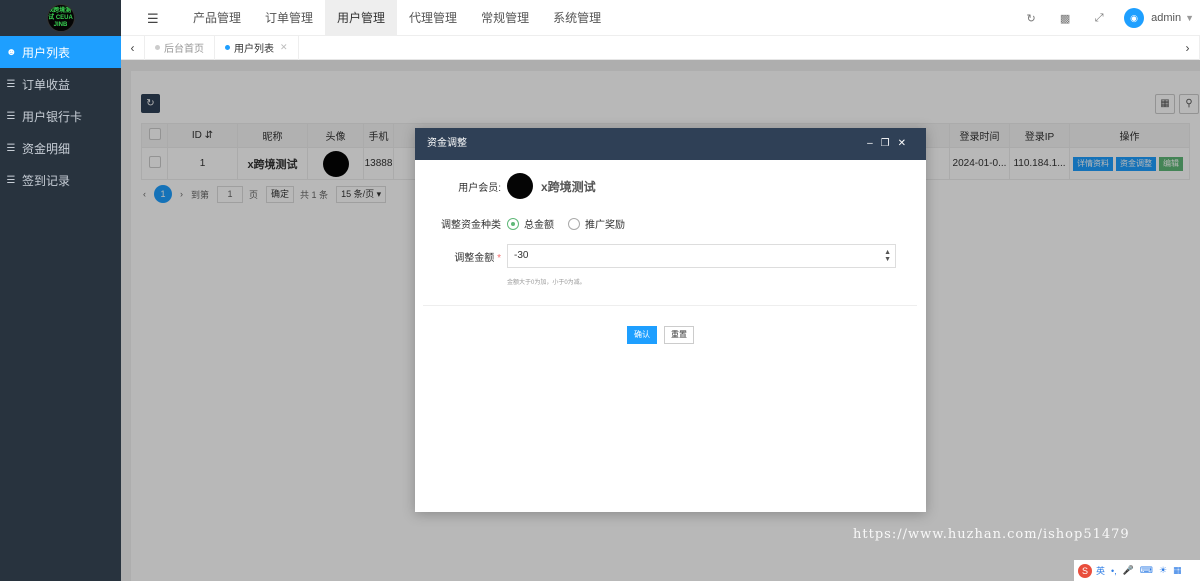  What do you see at coordinates (1128, 570) in the screenshot?
I see `mic-icon: 🎤` at bounding box center [1128, 570].